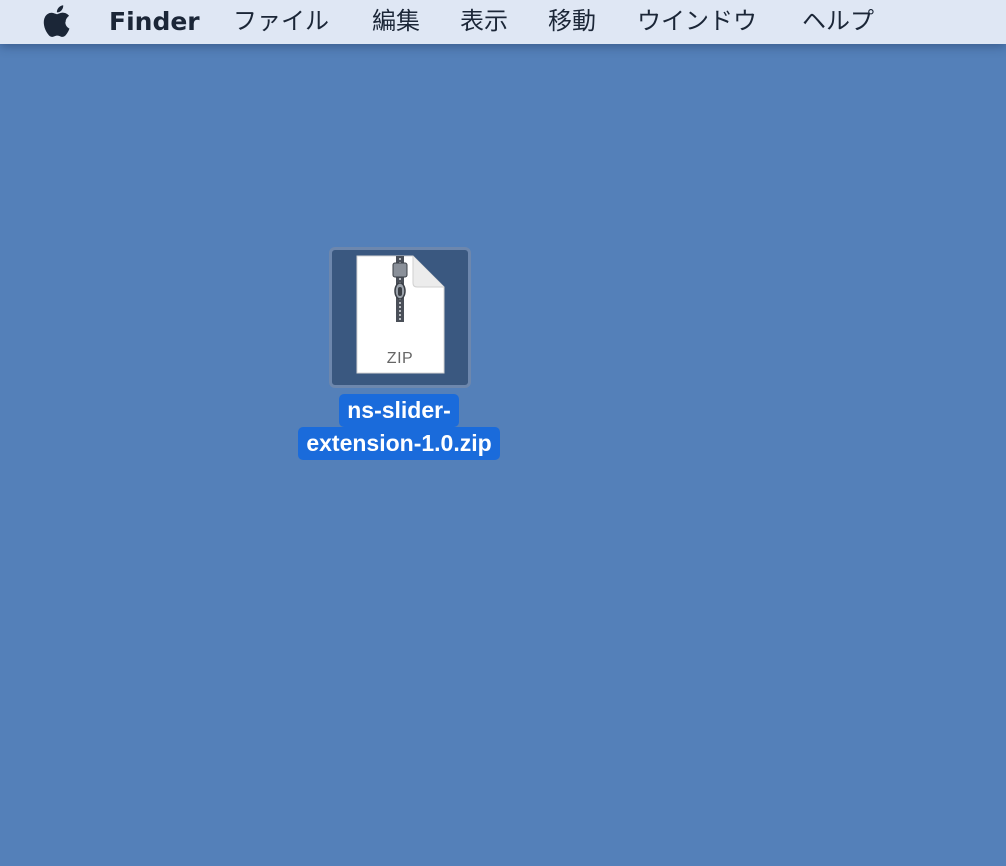  What do you see at coordinates (281, 22) in the screenshot?
I see `menu-file: ファイル` at bounding box center [281, 22].